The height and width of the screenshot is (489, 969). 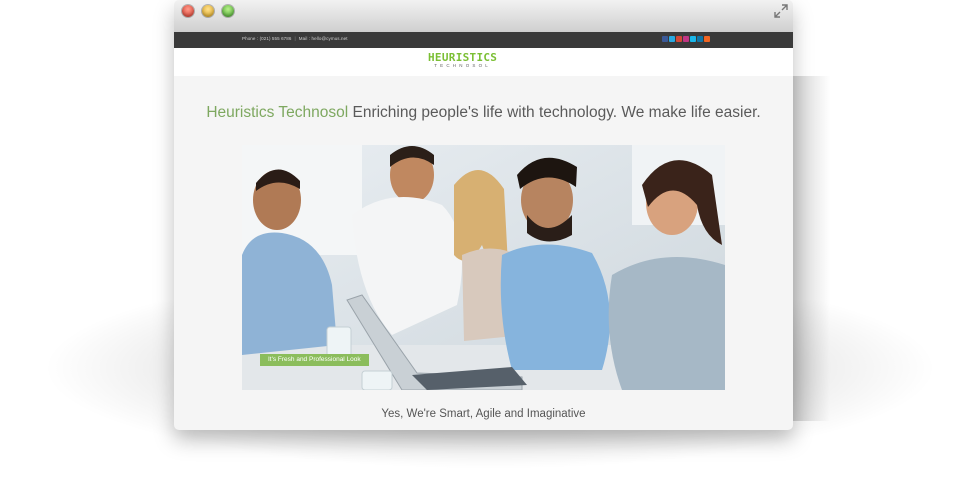 What do you see at coordinates (277, 112) in the screenshot?
I see `headline-brand: Heuristics Technosol` at bounding box center [277, 112].